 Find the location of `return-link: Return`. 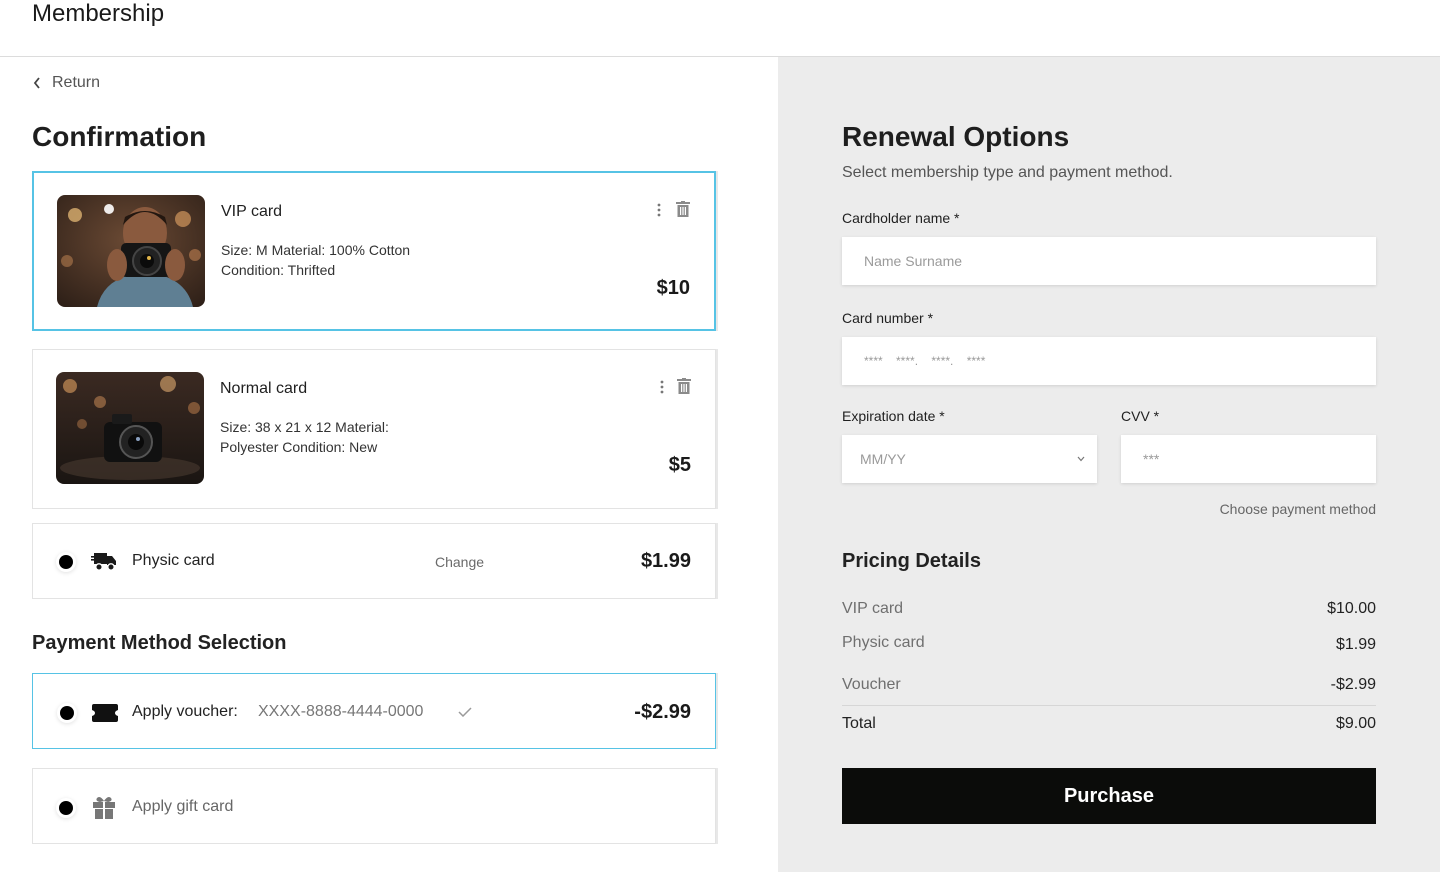

return-link: Return is located at coordinates (66, 83).